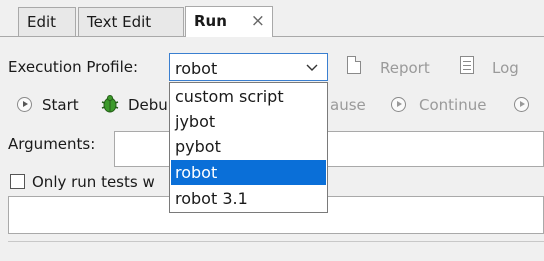 This screenshot has height=261, width=544. What do you see at coordinates (248, 96) in the screenshot?
I see `dropdown-option: custom script` at bounding box center [248, 96].